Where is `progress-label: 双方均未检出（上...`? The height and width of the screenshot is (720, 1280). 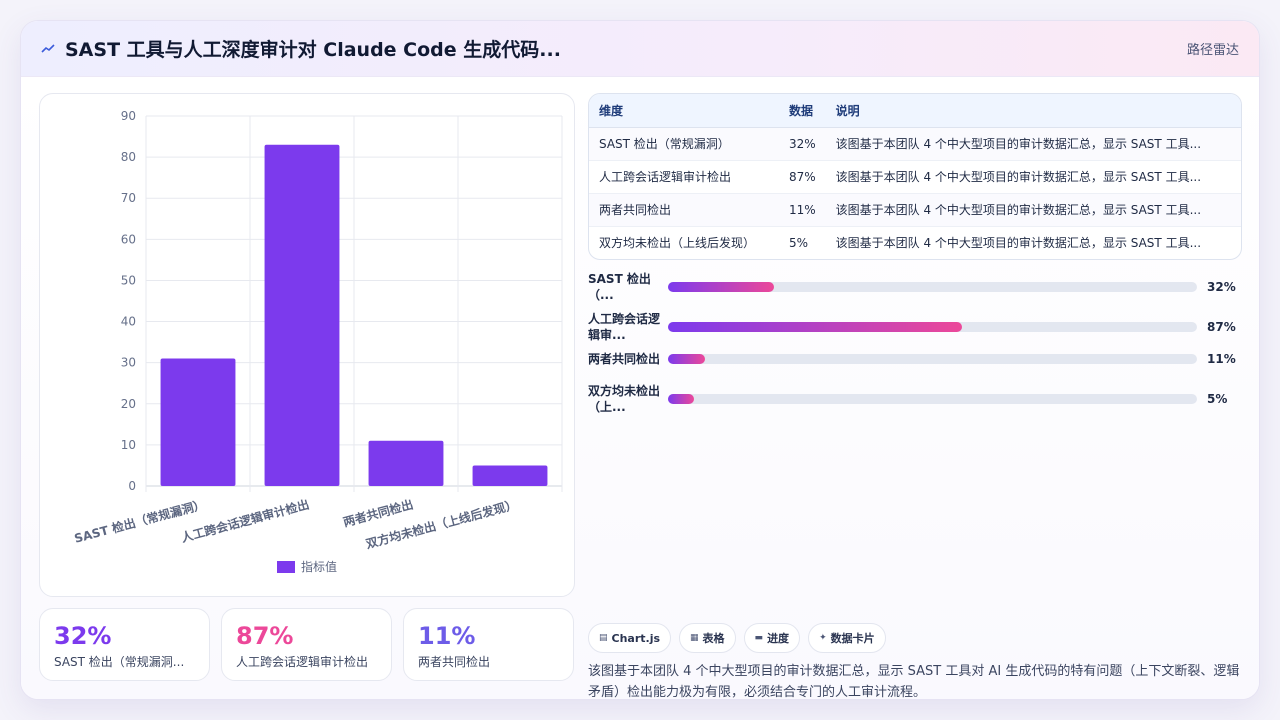 progress-label: 双方均未检出（上... is located at coordinates (624, 399).